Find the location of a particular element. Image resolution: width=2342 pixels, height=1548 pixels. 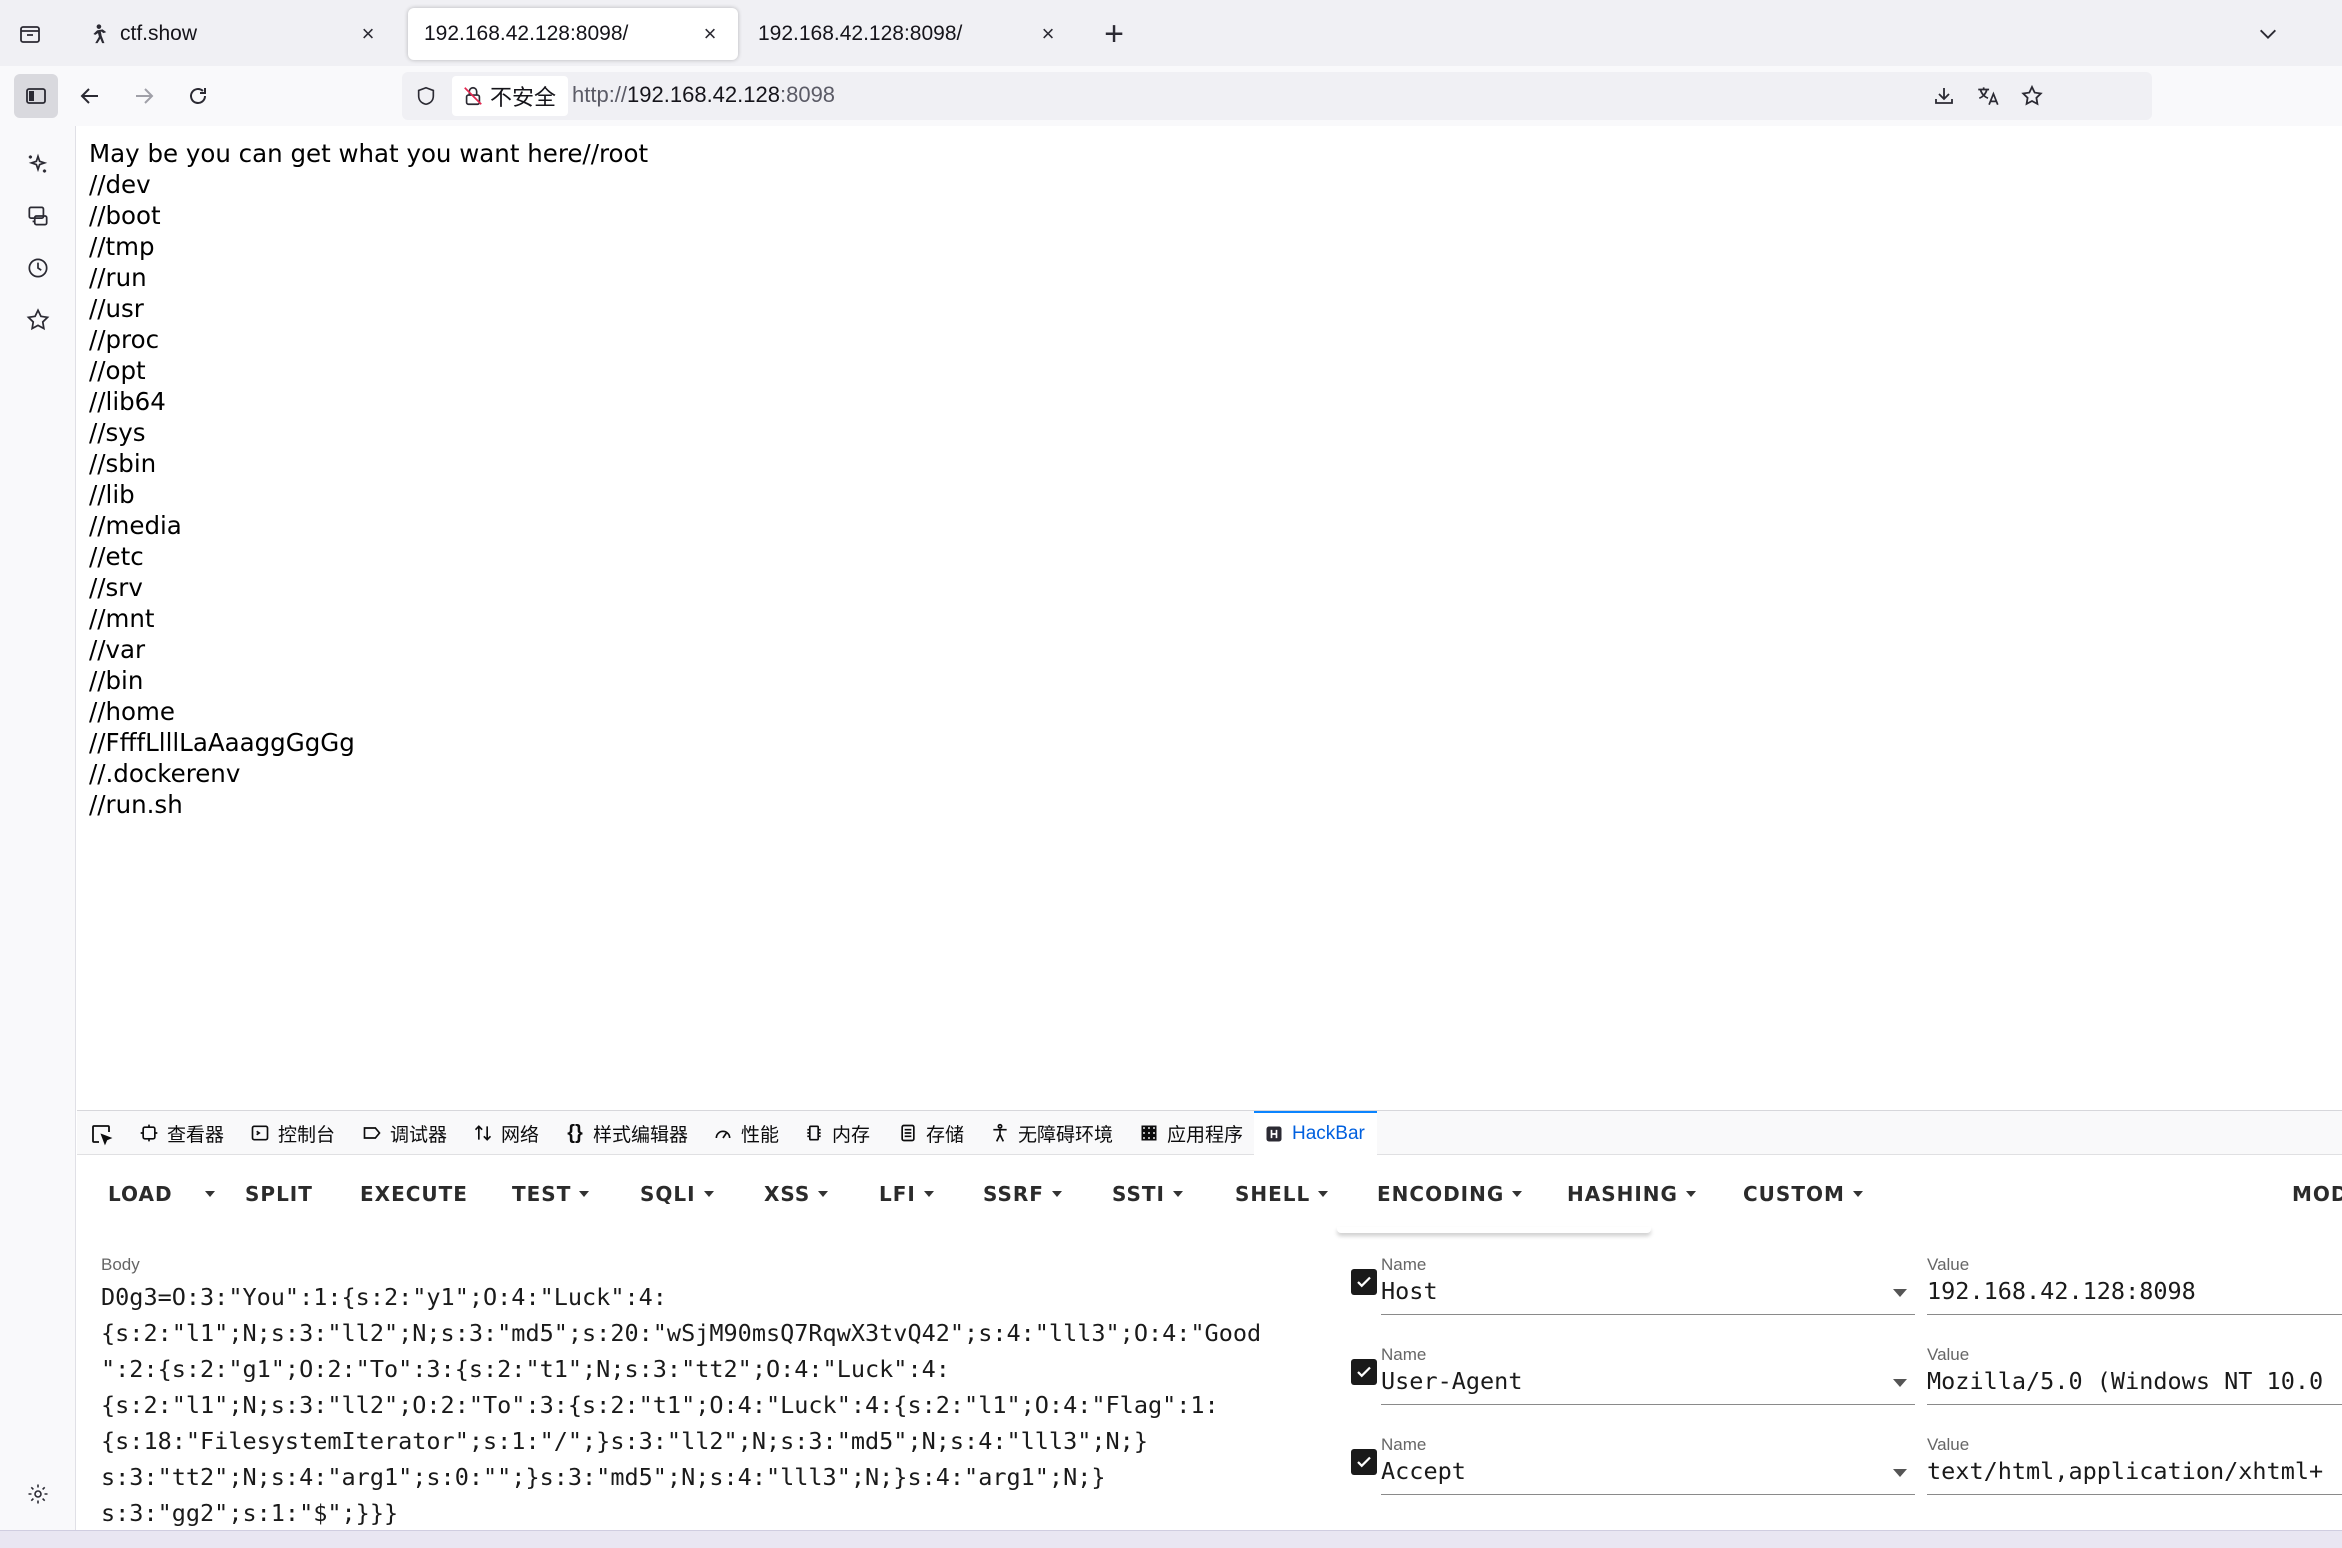

load-label: LOAD is located at coordinates (140, 1194).